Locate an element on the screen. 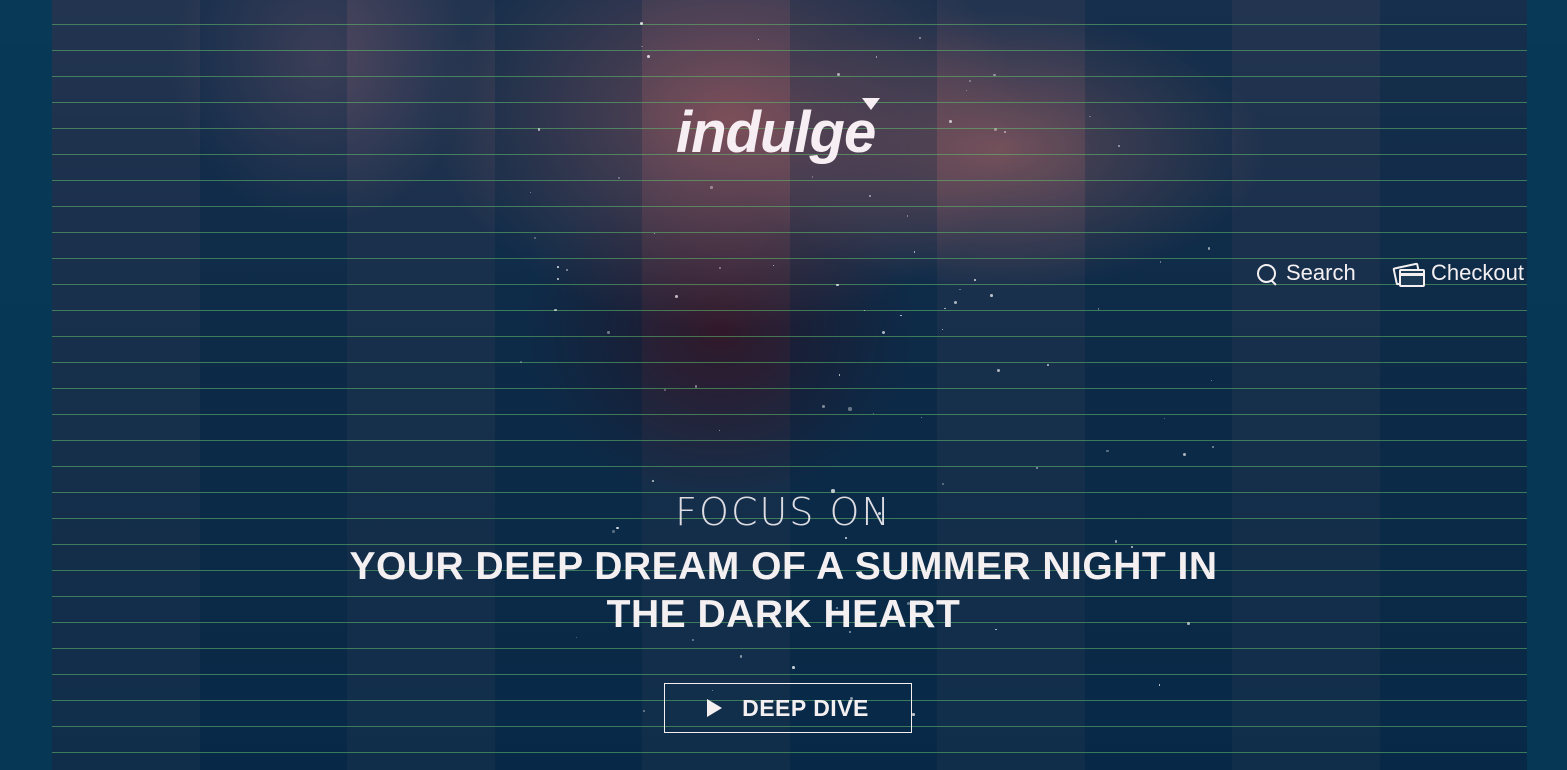  credit-cards-icon is located at coordinates (1408, 274).